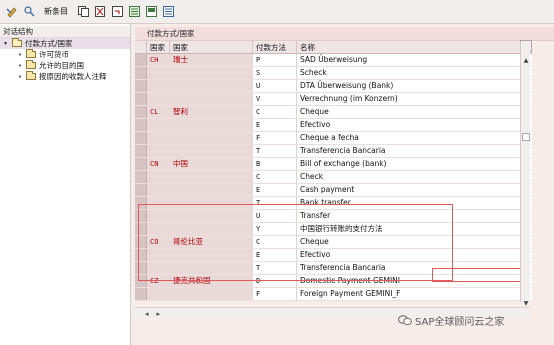 The width and height of the screenshot is (554, 345). Describe the element at coordinates (526, 137) in the screenshot. I see `scroll-thumb` at that location.